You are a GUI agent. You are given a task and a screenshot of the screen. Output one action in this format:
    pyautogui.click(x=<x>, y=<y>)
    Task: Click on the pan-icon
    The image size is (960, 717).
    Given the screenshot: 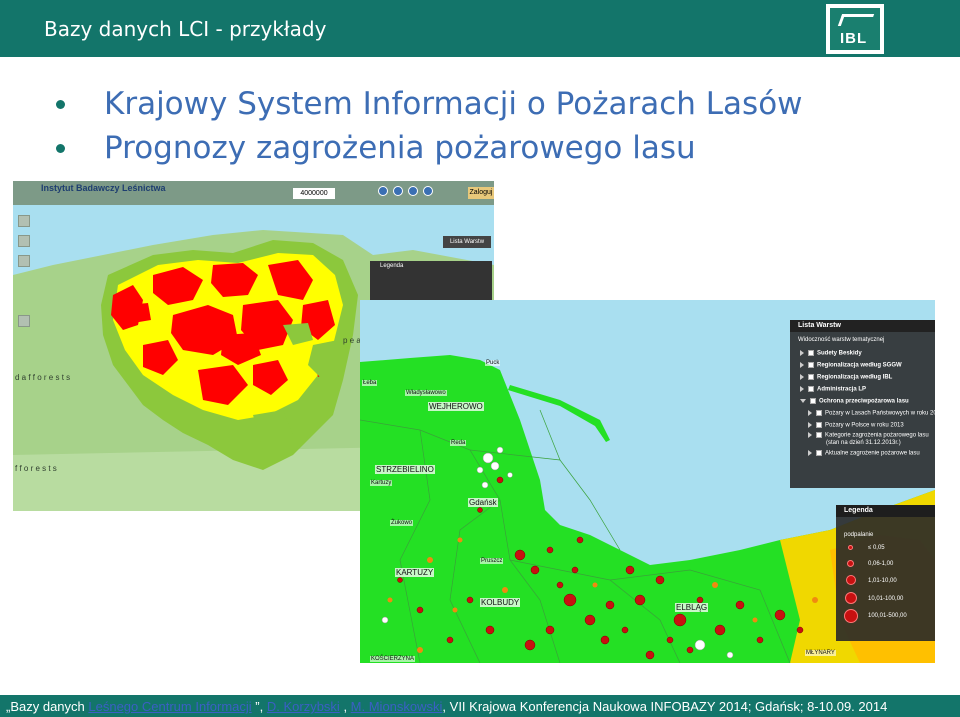 What is the action you would take?
    pyautogui.click(x=24, y=241)
    